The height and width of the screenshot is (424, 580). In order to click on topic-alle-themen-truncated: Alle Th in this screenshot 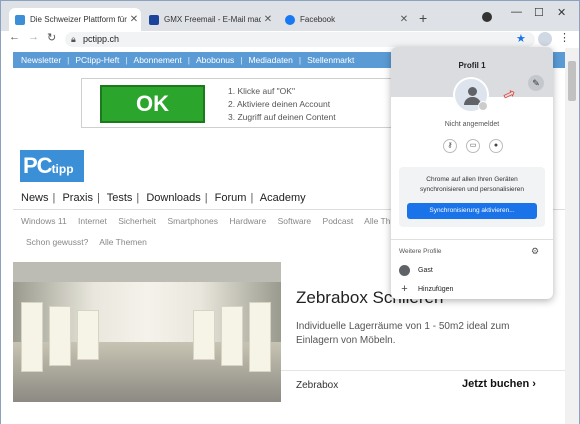, I will do `click(377, 221)`.